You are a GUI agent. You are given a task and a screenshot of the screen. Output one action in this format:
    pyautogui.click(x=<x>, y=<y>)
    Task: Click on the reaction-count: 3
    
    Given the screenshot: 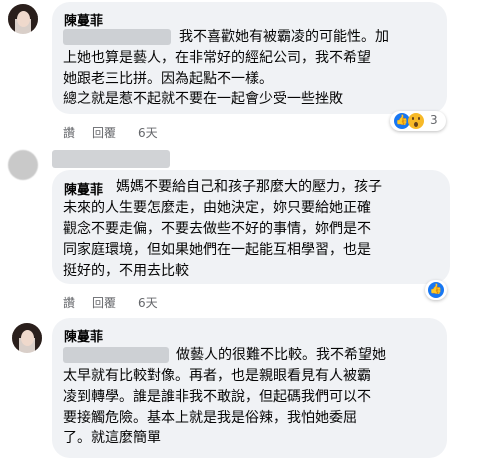 What is the action you would take?
    pyautogui.click(x=434, y=120)
    